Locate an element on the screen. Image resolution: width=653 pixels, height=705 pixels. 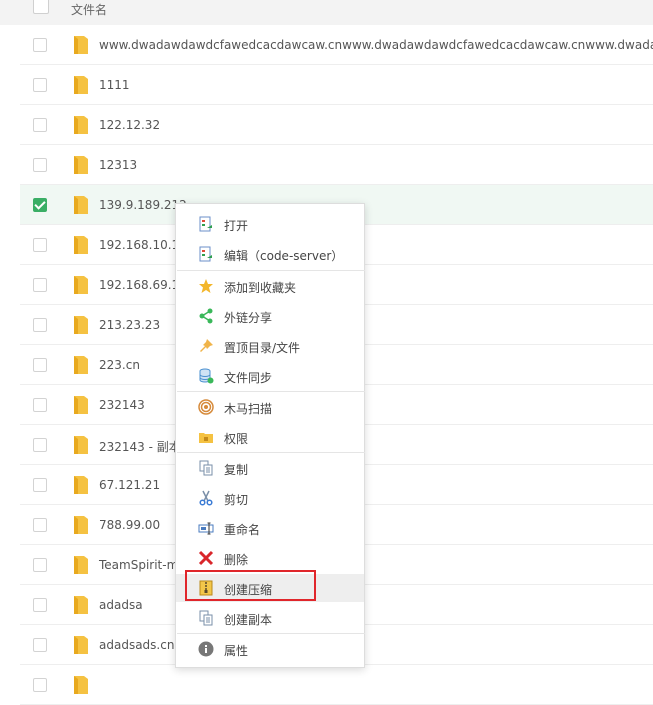
file-name: 192.168.10.10 is located at coordinates (143, 245).